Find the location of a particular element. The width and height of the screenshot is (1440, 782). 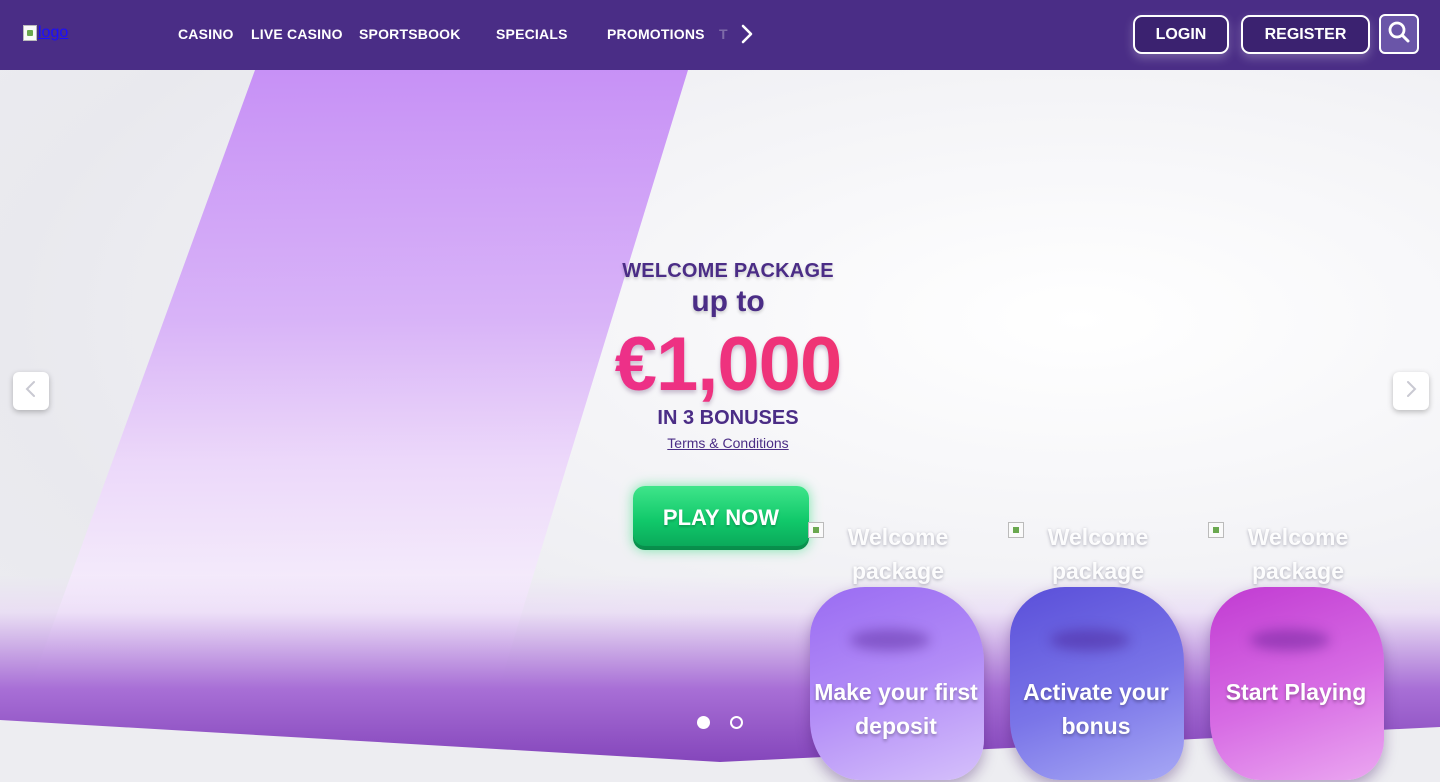

nav-overflow-item: T is located at coordinates (723, 34).